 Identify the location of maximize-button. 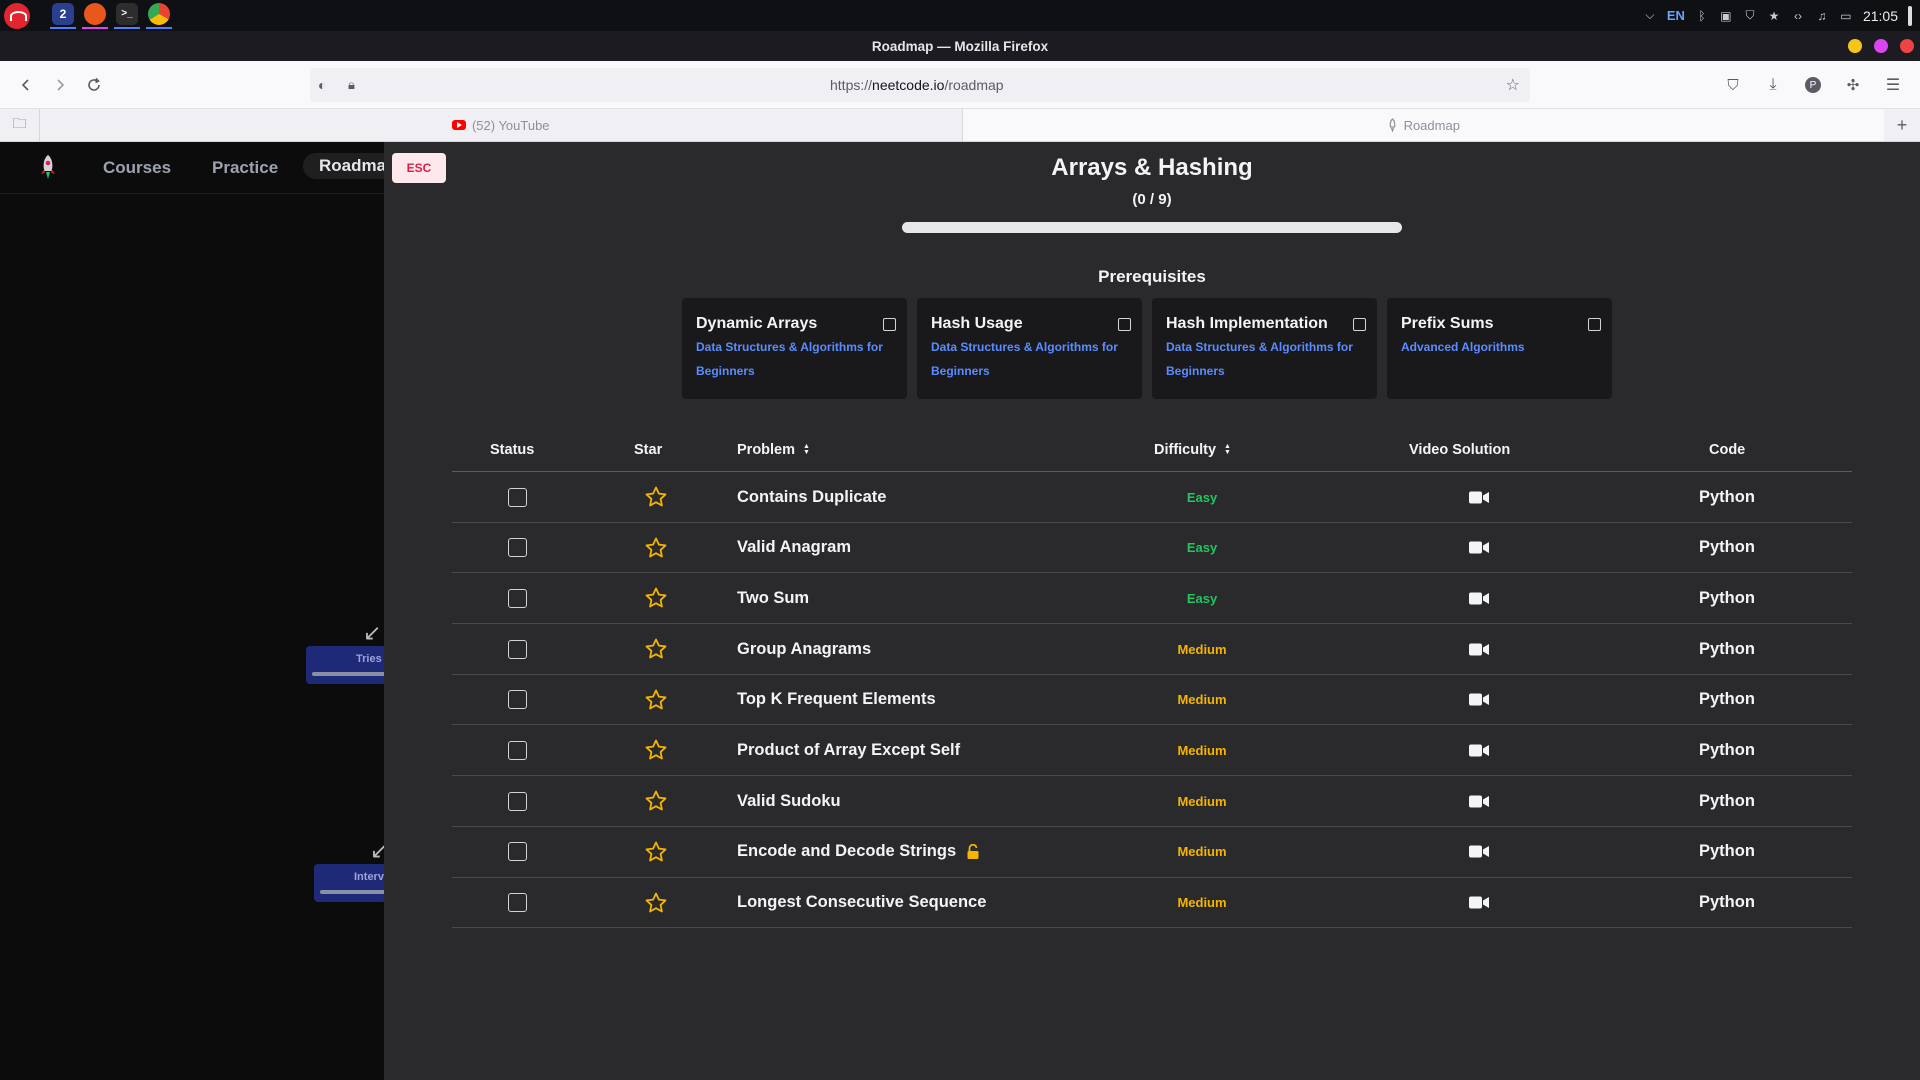
(1881, 46).